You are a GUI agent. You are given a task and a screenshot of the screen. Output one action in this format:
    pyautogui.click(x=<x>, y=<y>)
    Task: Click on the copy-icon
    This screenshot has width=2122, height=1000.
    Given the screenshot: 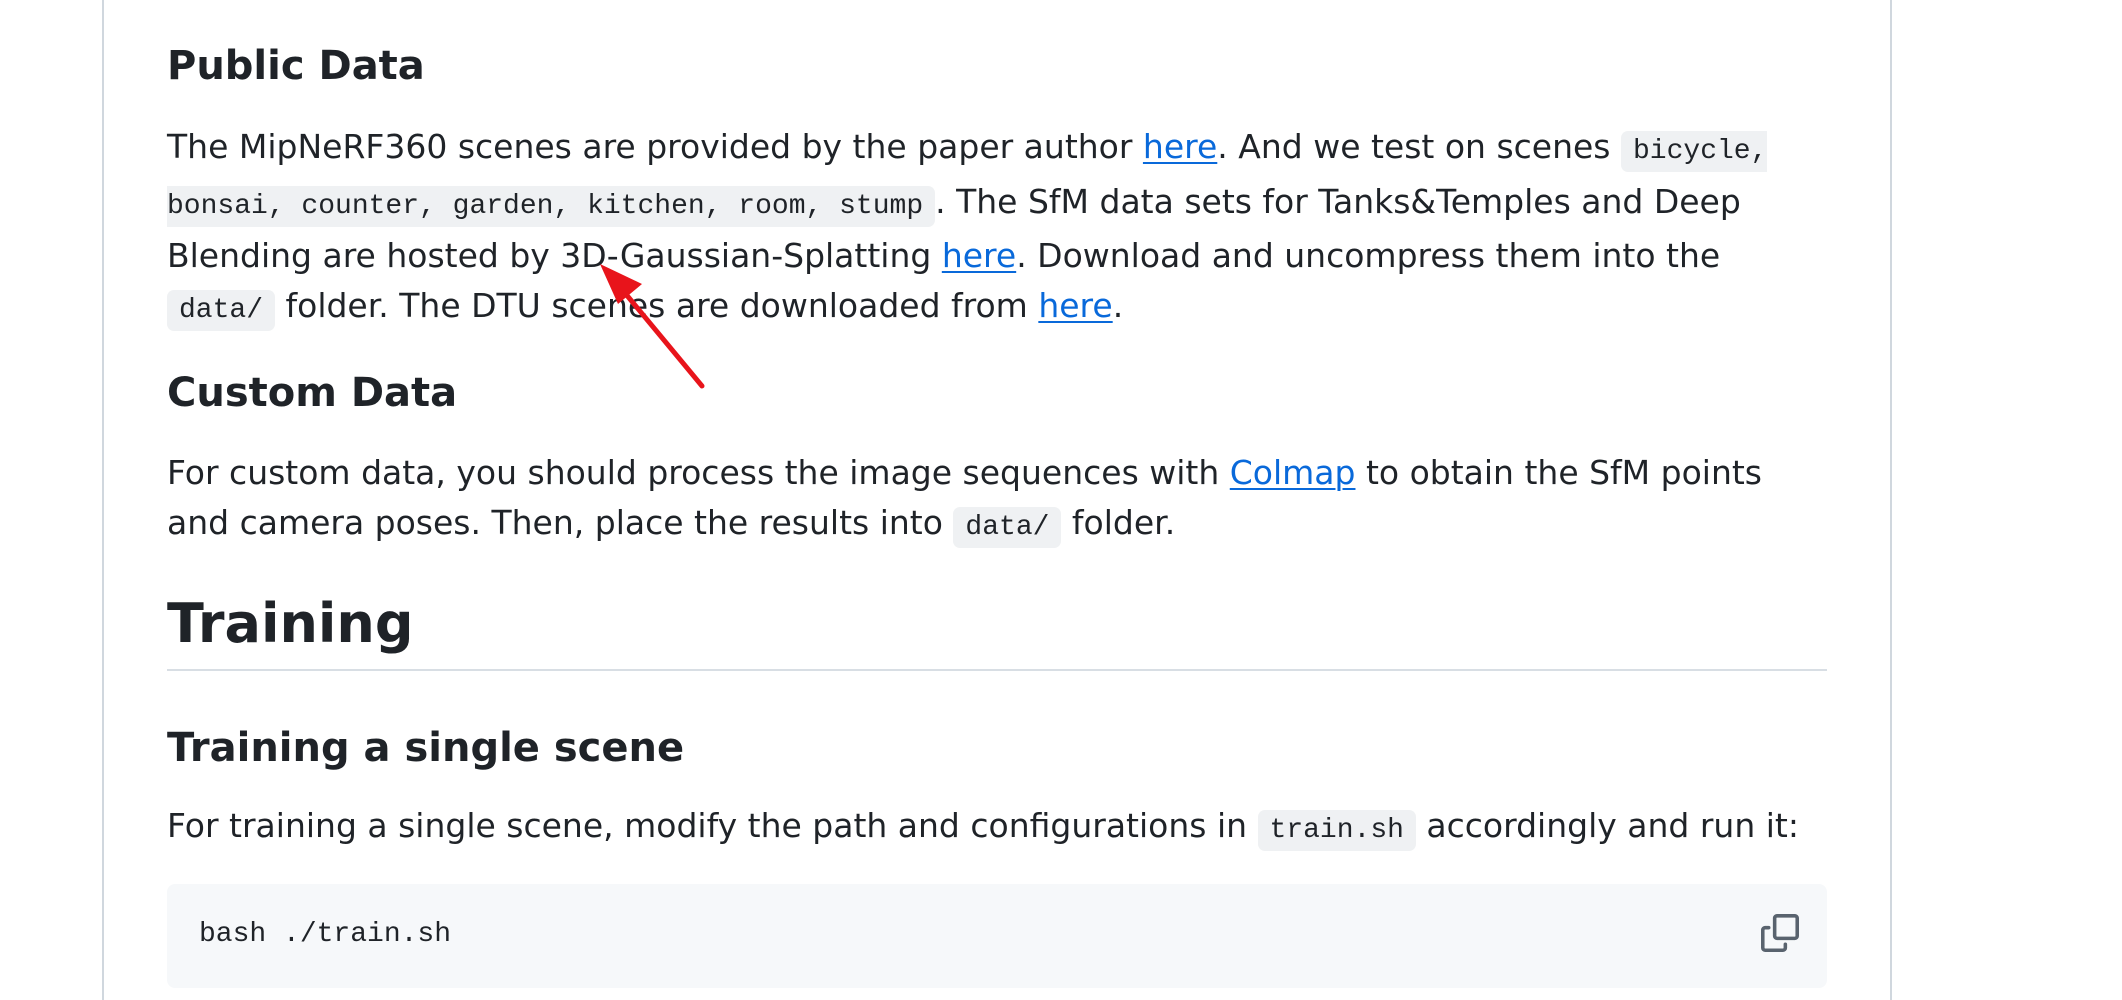 What is the action you would take?
    pyautogui.click(x=1780, y=933)
    